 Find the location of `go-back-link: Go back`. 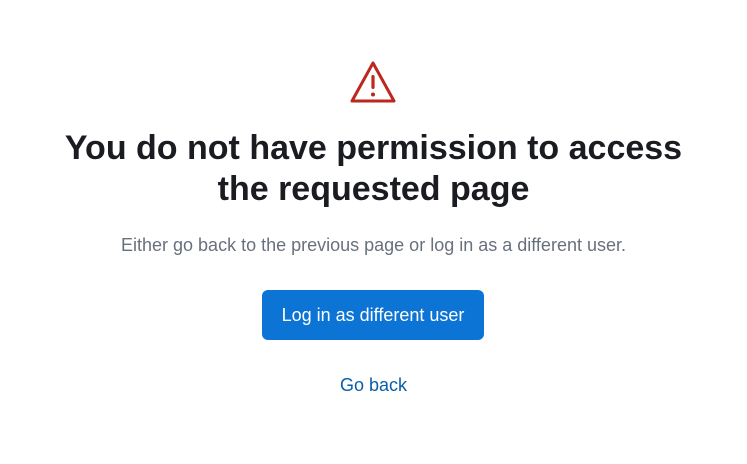

go-back-link: Go back is located at coordinates (373, 385).